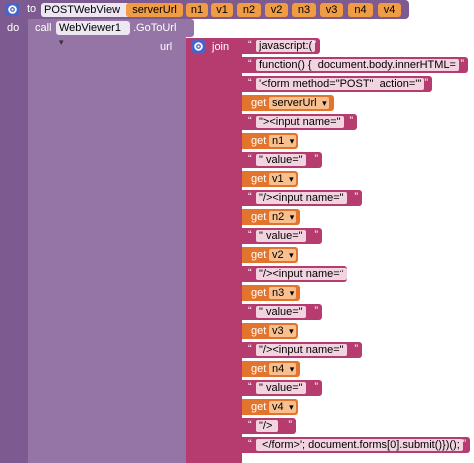 The width and height of the screenshot is (474, 463). I want to click on get-variable-block: get v1, so click(270, 179).